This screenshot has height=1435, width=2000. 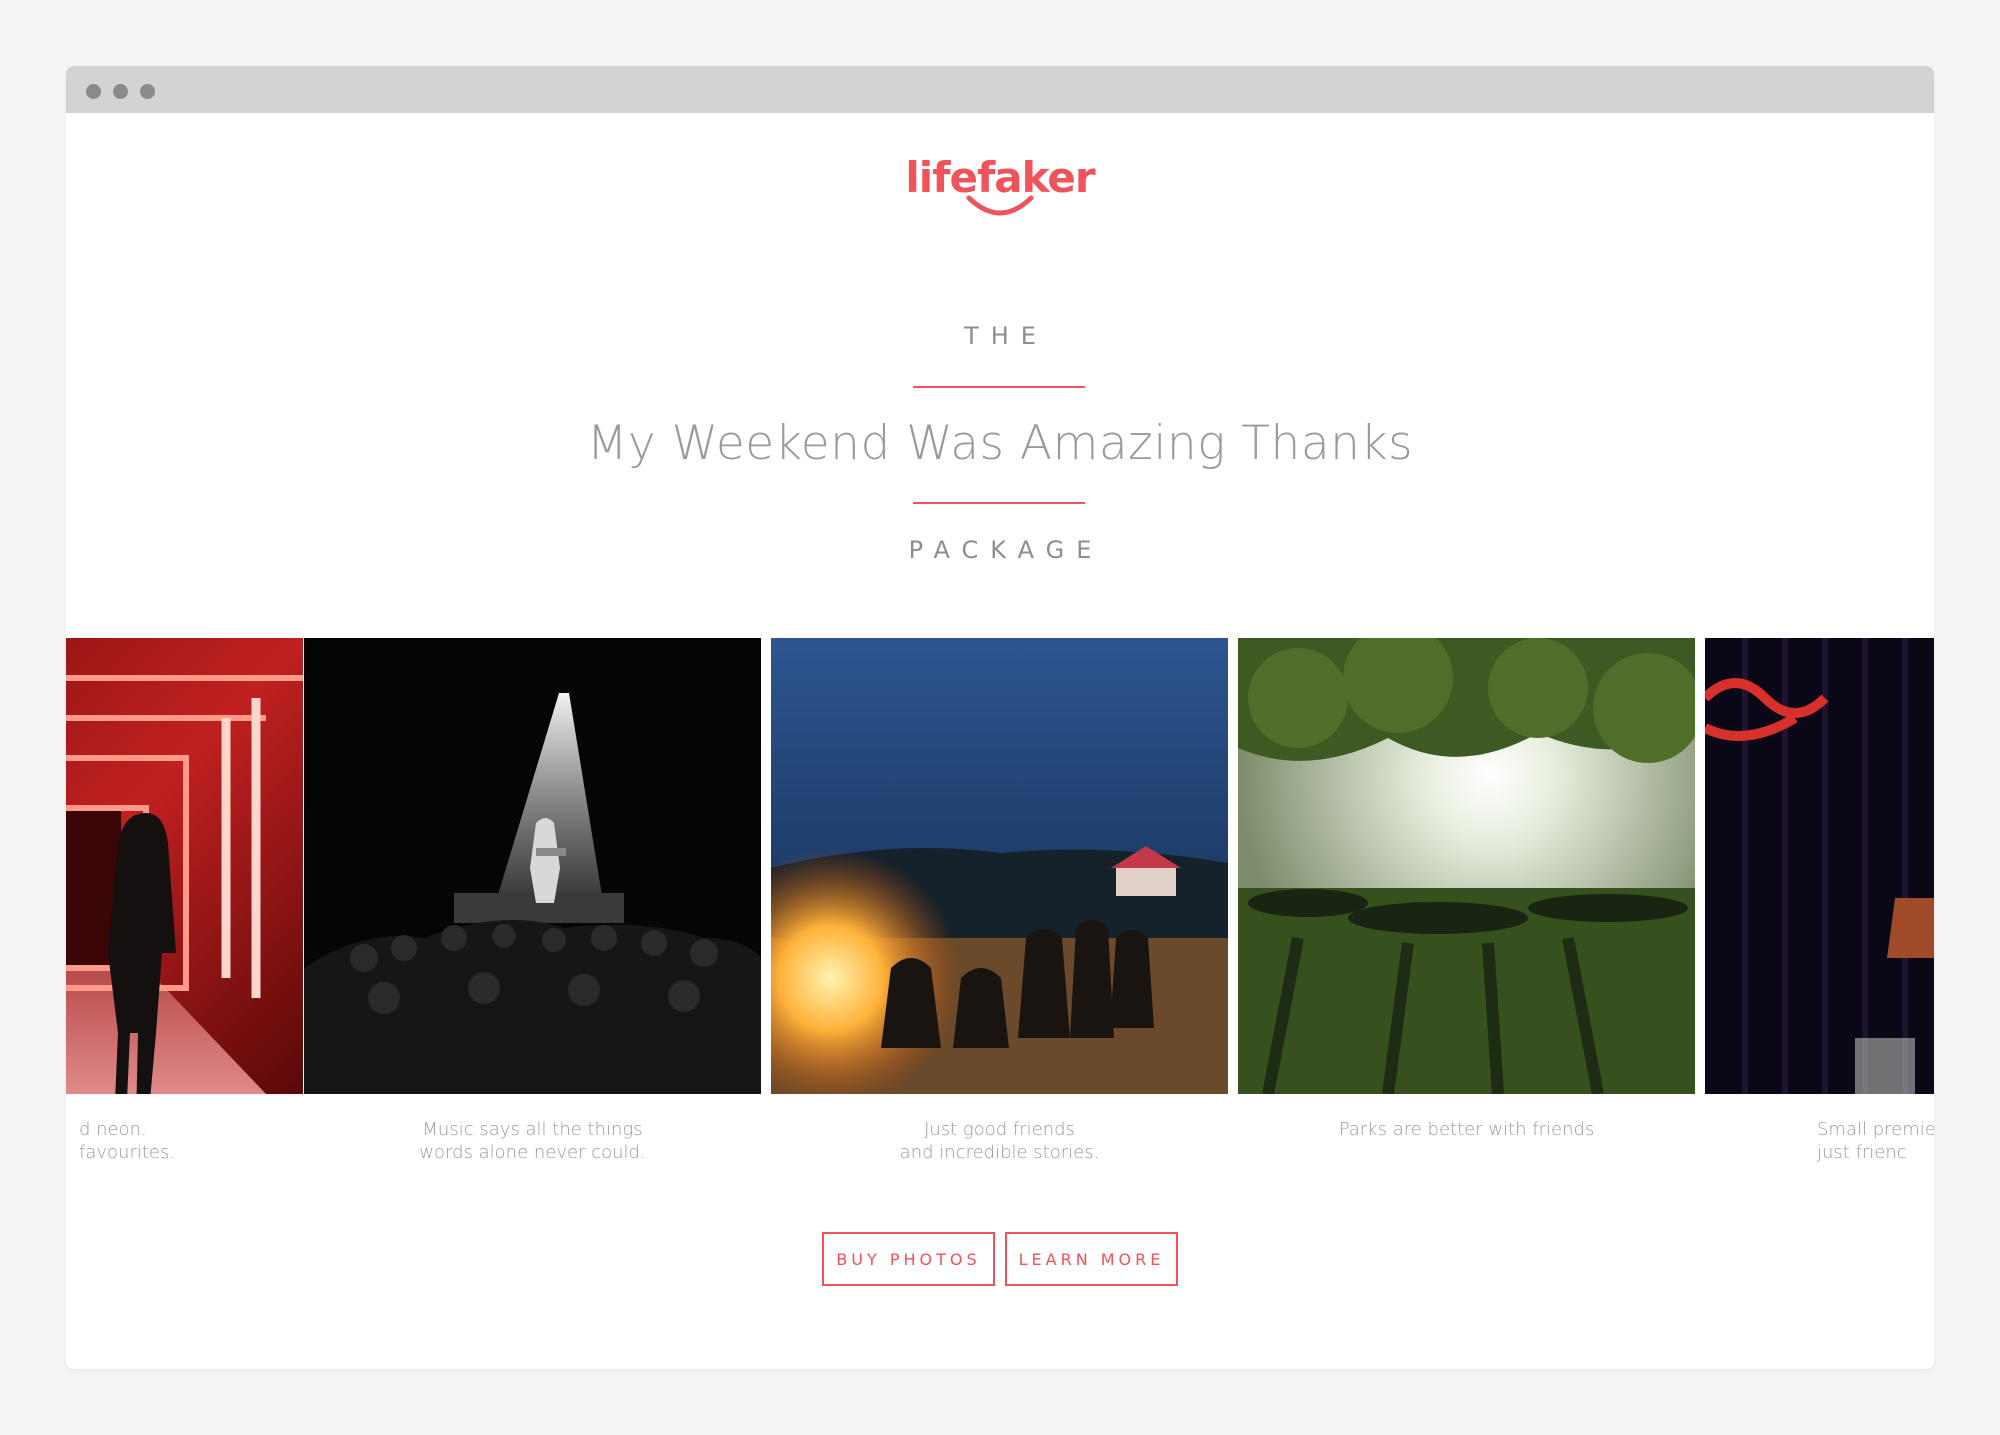 I want to click on park-photo, so click(x=1466, y=866).